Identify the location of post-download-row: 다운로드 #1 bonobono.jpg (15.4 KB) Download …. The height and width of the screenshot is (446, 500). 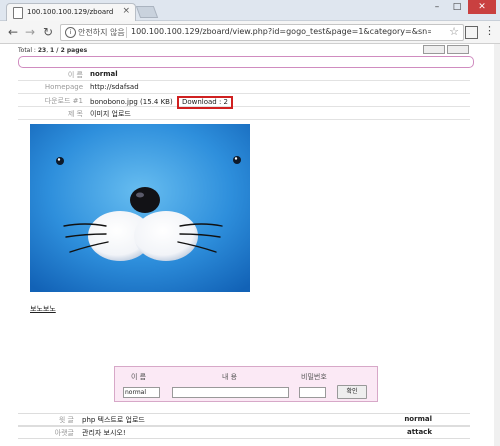
(244, 101).